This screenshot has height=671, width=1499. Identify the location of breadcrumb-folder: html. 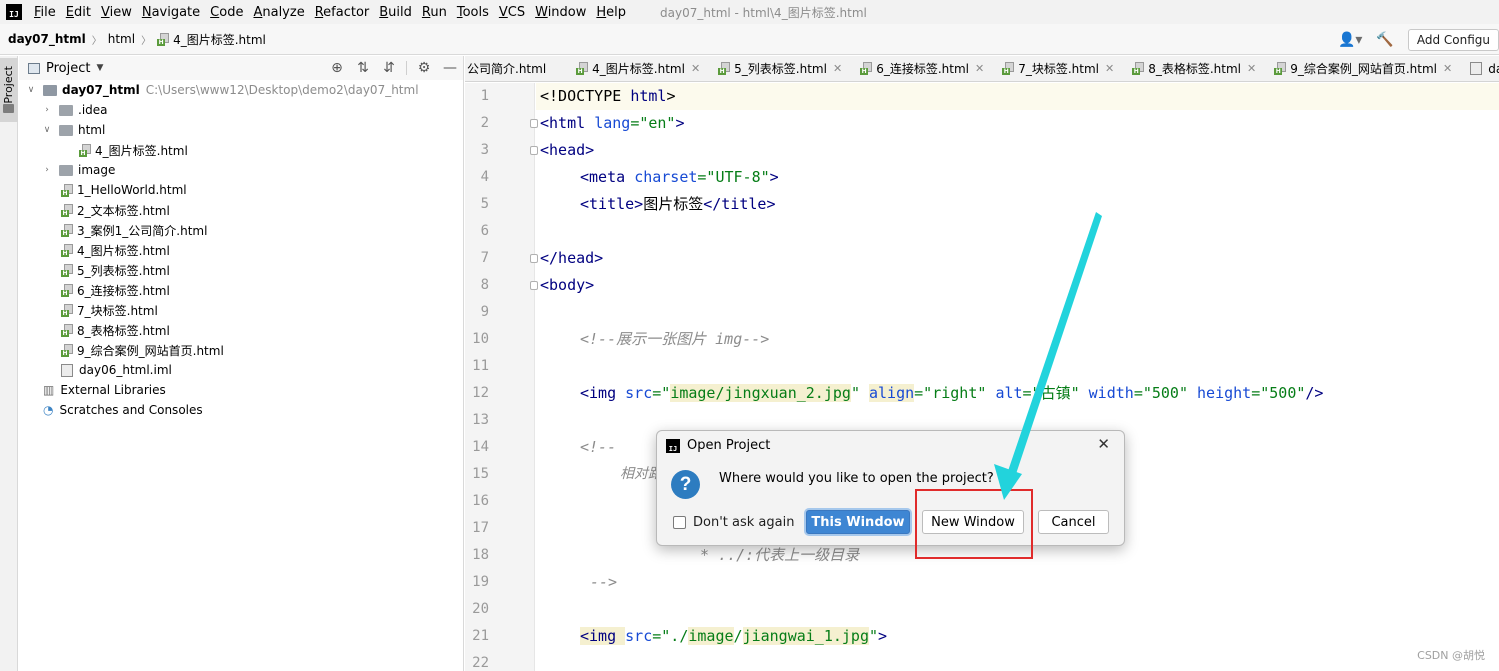
(121, 39).